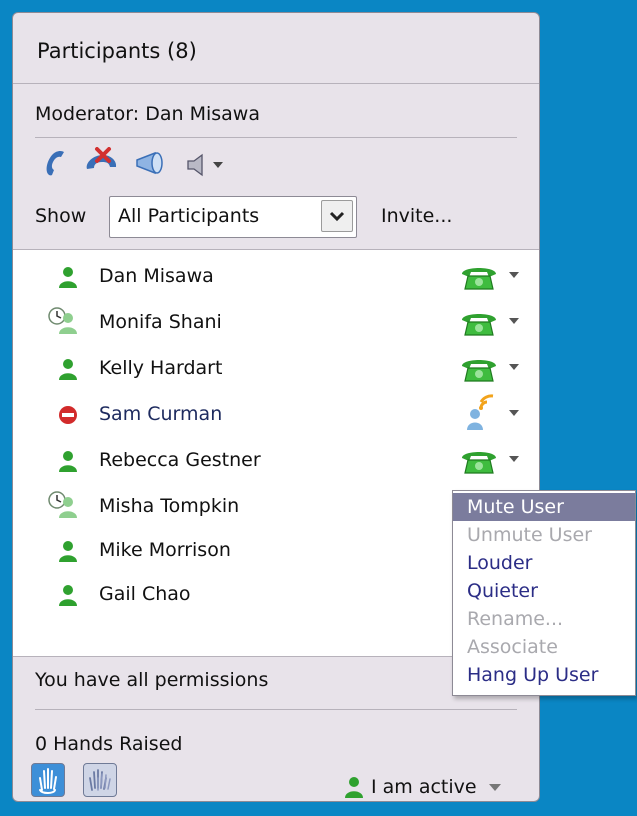 The width and height of the screenshot is (637, 816). I want to click on lower-hands-button, so click(100, 780).